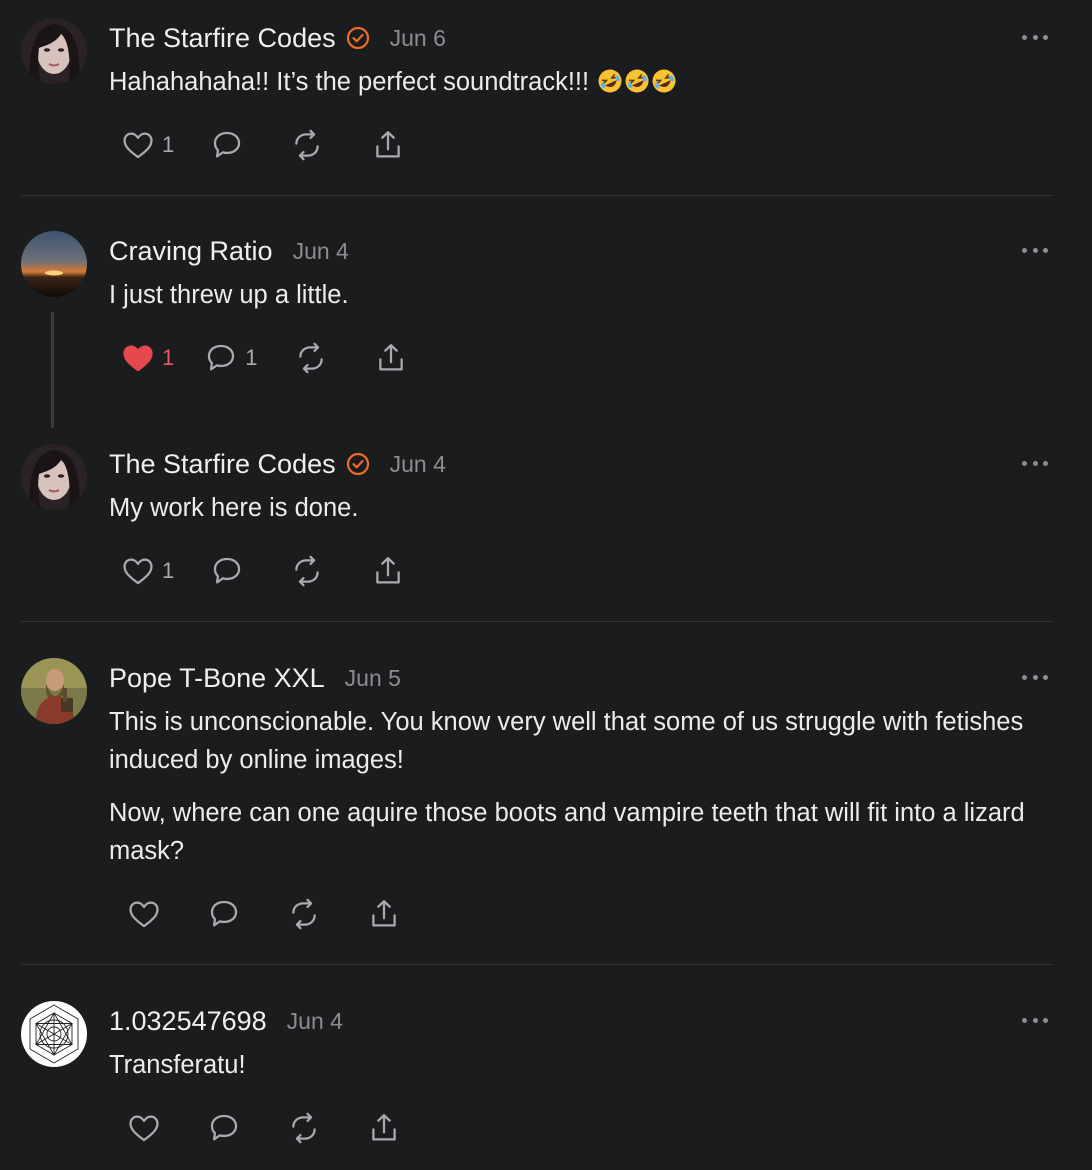 The width and height of the screenshot is (1092, 1170). I want to click on comment-header: Pope T-Bone XXL Jun 5, so click(255, 678).